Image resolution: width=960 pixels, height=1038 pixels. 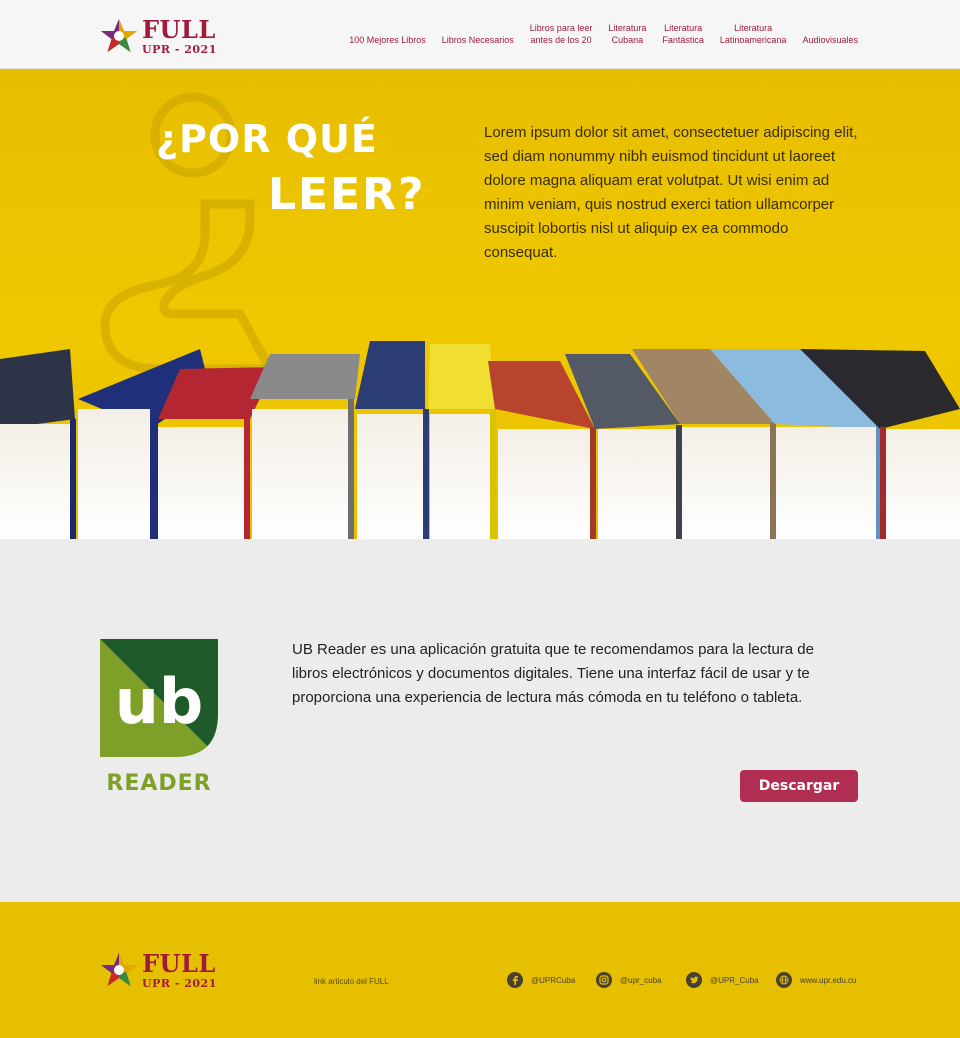 What do you see at coordinates (694, 980) in the screenshot?
I see `twitter-icon` at bounding box center [694, 980].